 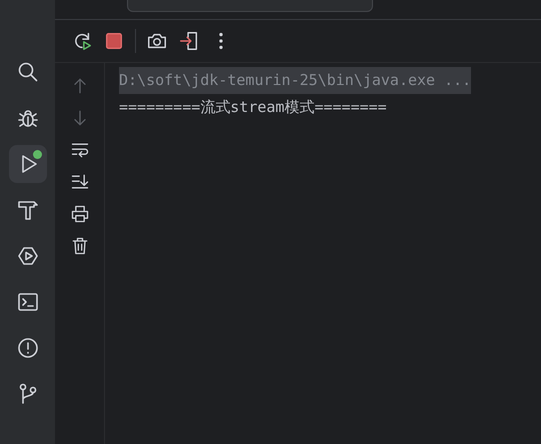 I want to click on hexagon-play-icon, so click(x=28, y=256).